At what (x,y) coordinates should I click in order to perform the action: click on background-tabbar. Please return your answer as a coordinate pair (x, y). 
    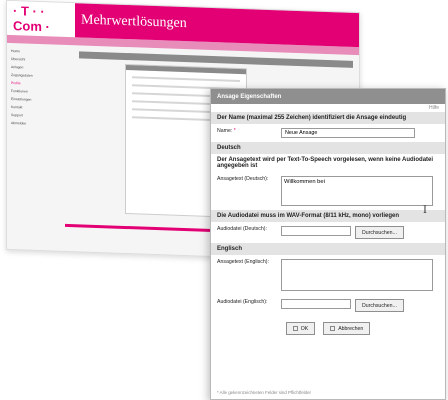
    Looking at the image, I should click on (216, 59).